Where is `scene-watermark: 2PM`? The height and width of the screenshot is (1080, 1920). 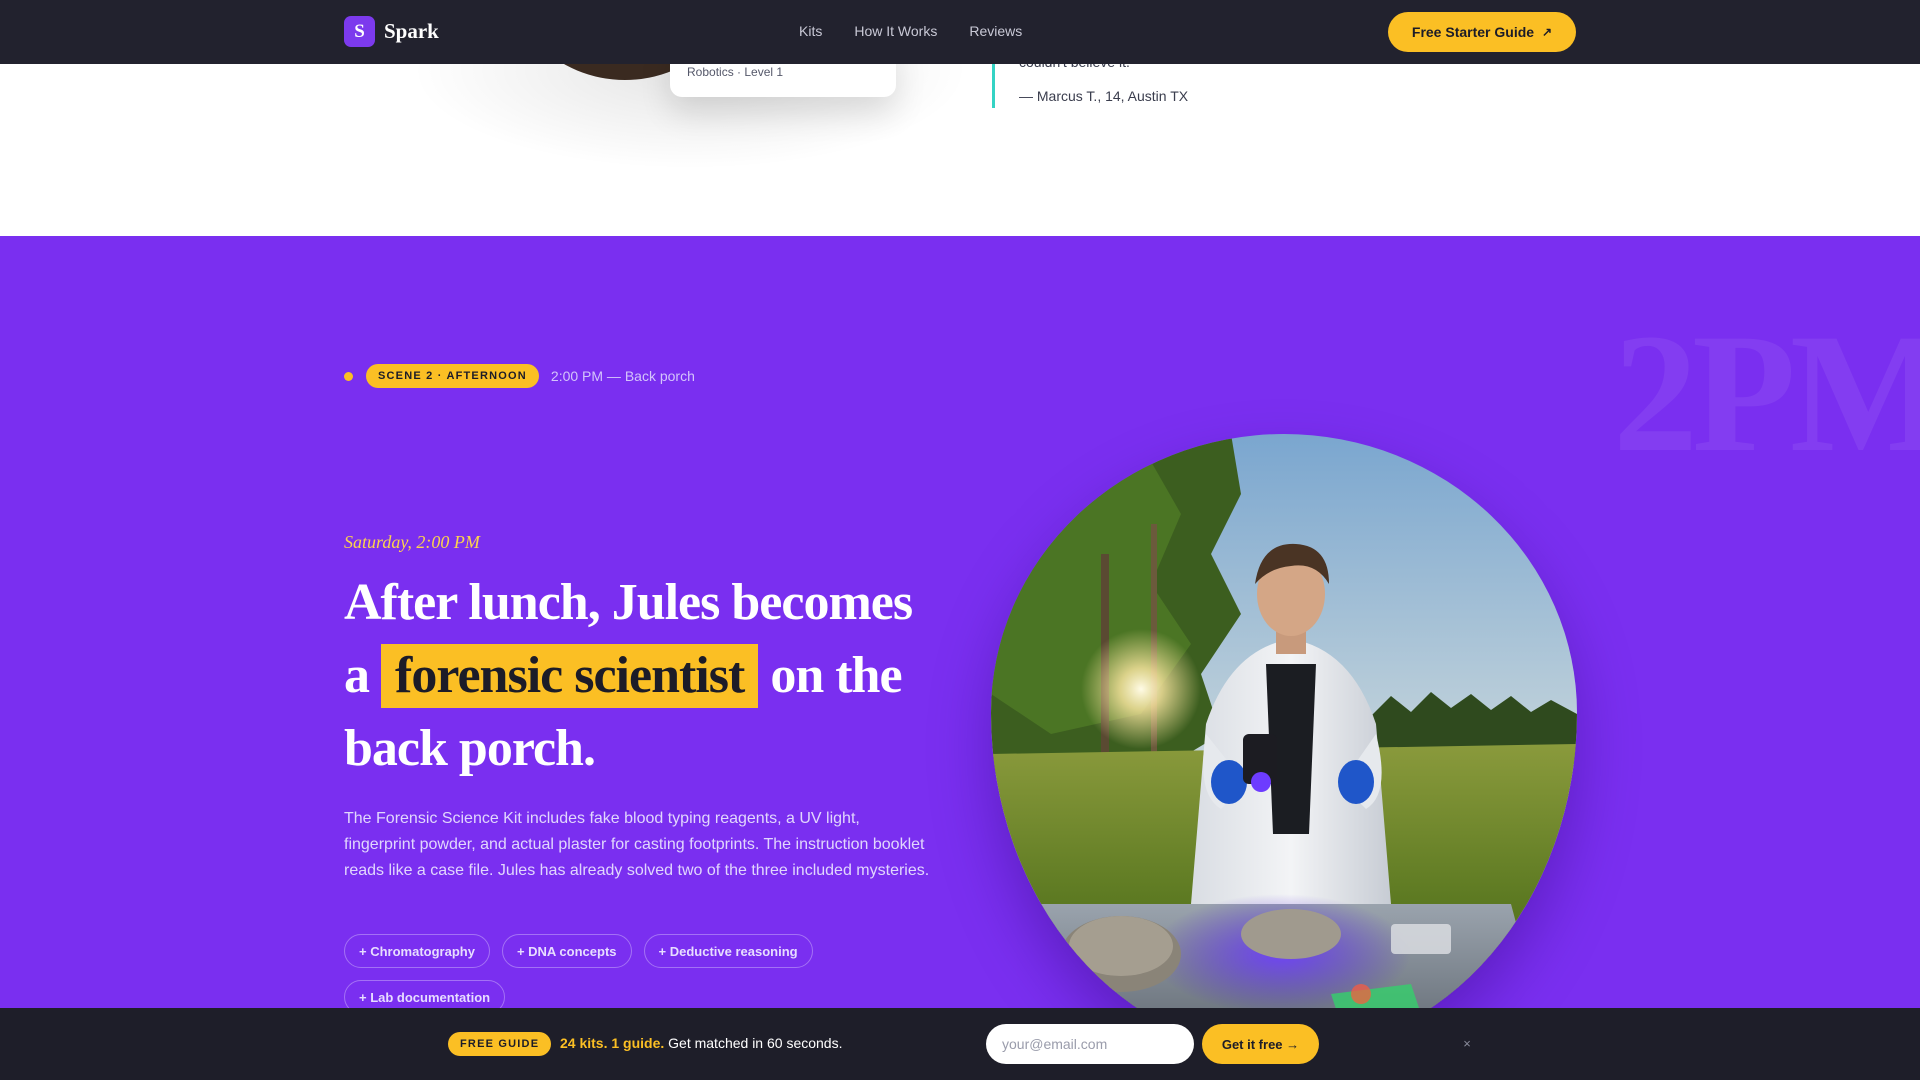 scene-watermark: 2PM is located at coordinates (1766, 393).